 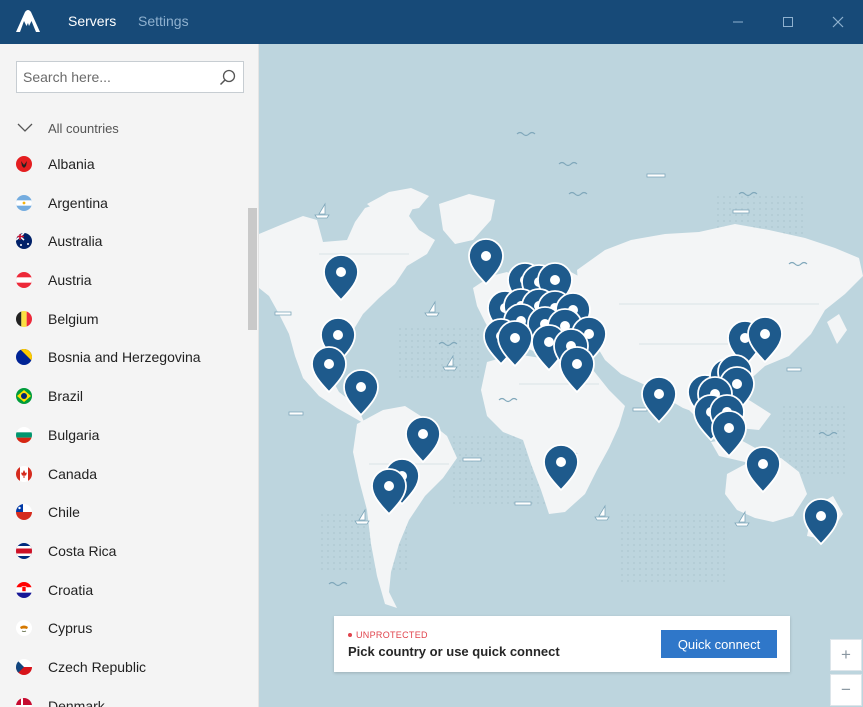 What do you see at coordinates (122, 202) in the screenshot?
I see `country-item-argentina: Argentina` at bounding box center [122, 202].